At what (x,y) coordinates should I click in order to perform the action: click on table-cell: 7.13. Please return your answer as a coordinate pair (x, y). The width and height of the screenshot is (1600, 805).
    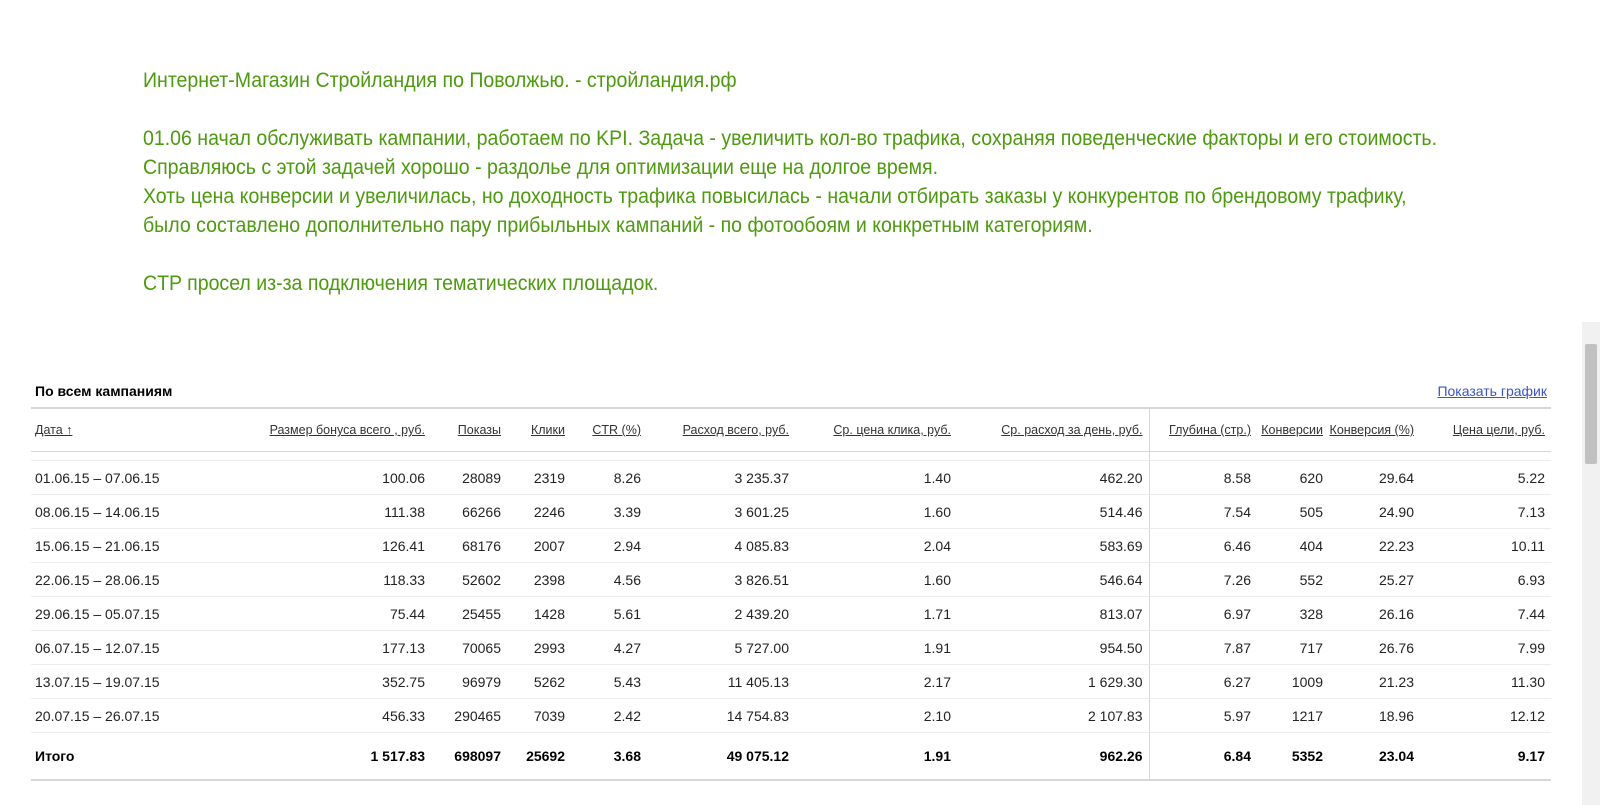
    Looking at the image, I should click on (1485, 511).